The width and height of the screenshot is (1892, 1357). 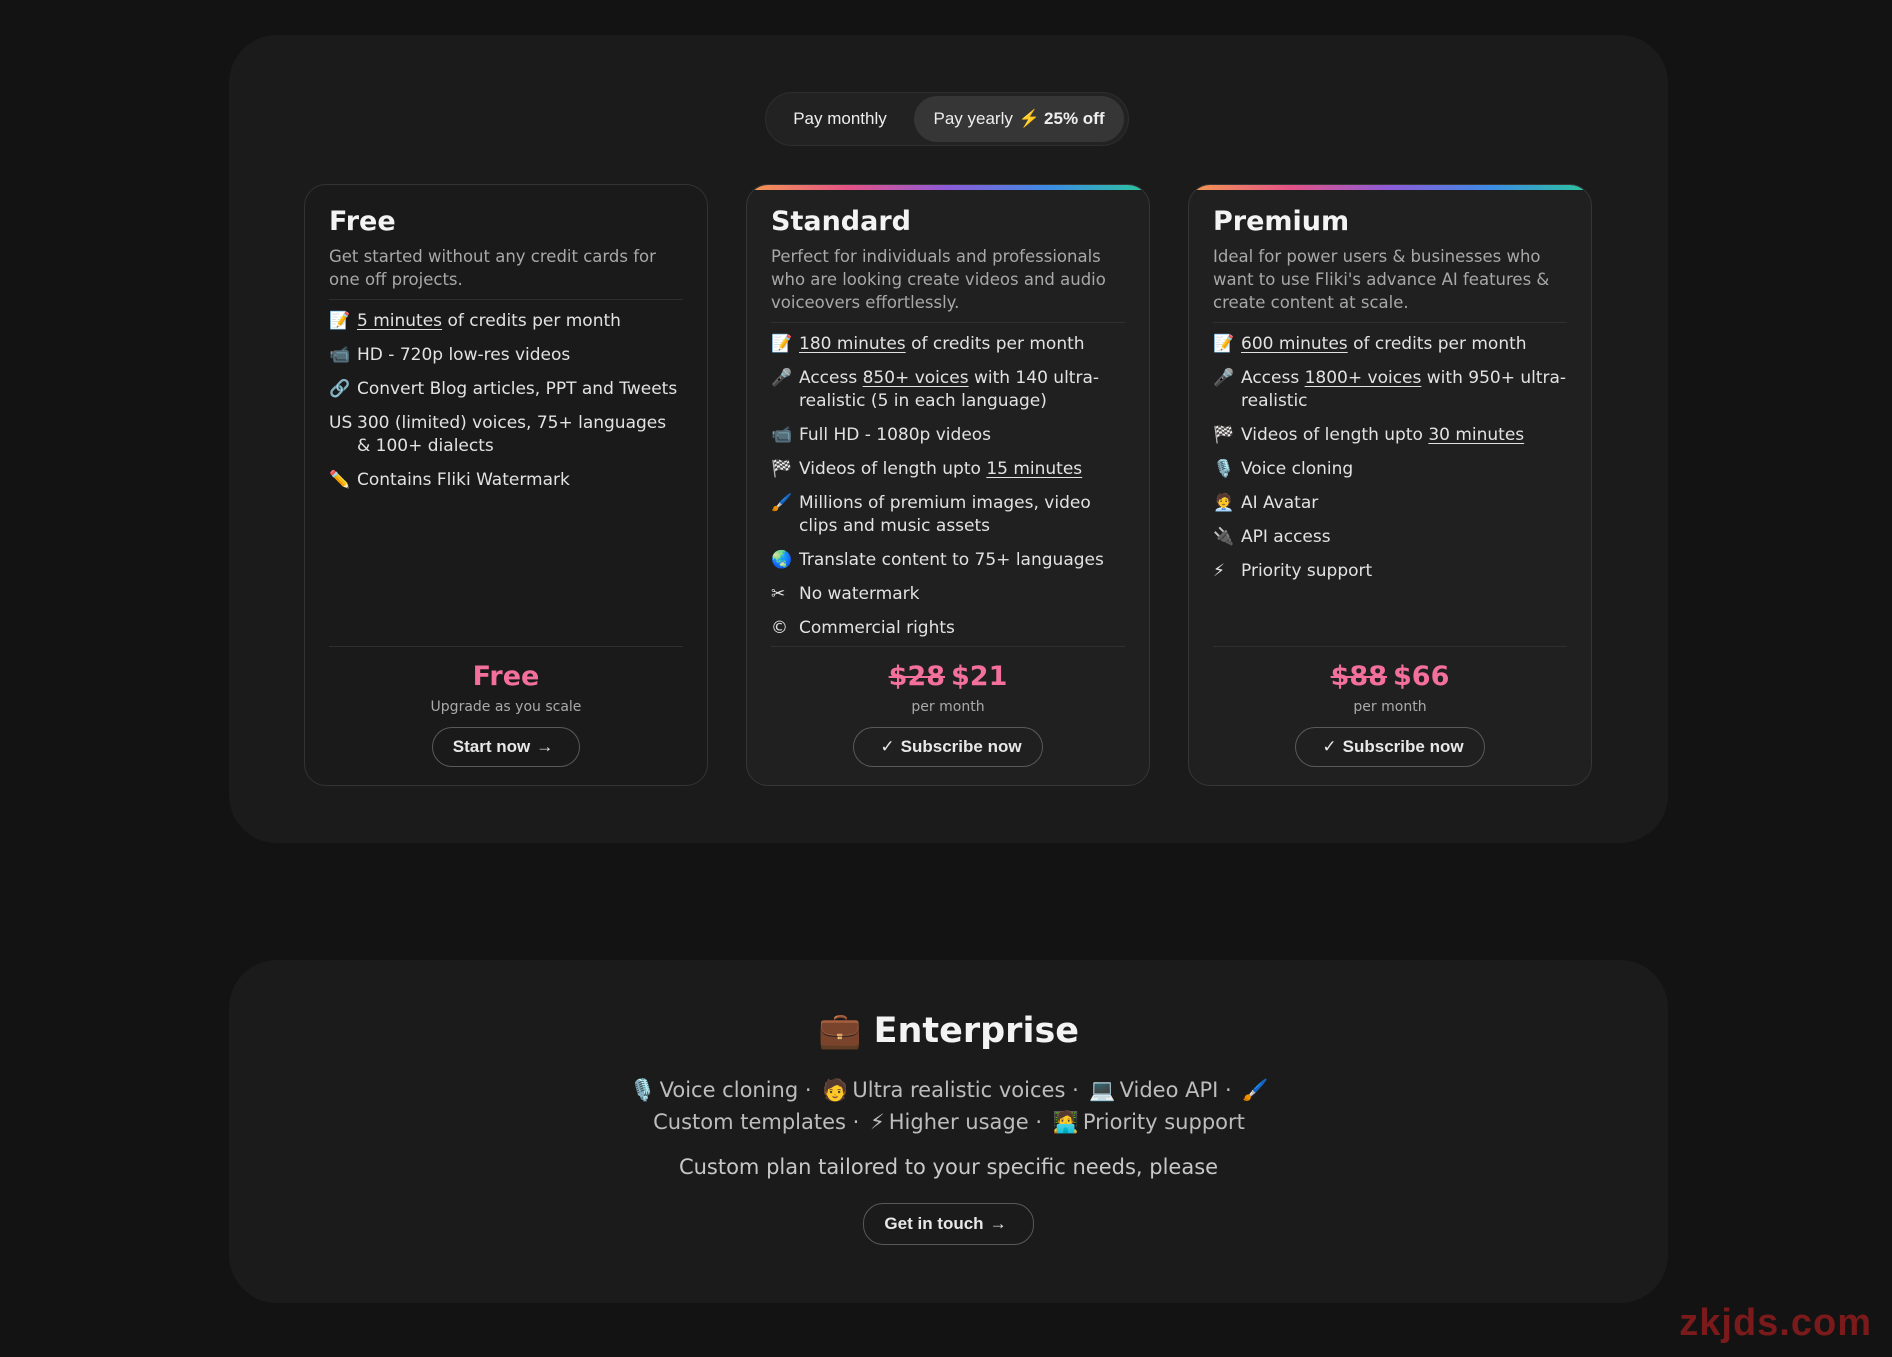 What do you see at coordinates (1280, 503) in the screenshot?
I see `feature-suffix: AI Avatar` at bounding box center [1280, 503].